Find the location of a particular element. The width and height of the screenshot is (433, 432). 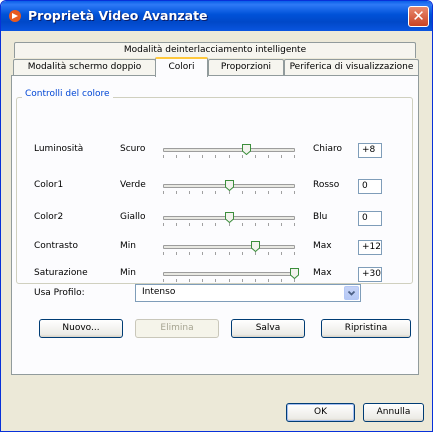

tab-deinterlacing: Modalità deinterlacciamento intelligente is located at coordinates (215, 50).